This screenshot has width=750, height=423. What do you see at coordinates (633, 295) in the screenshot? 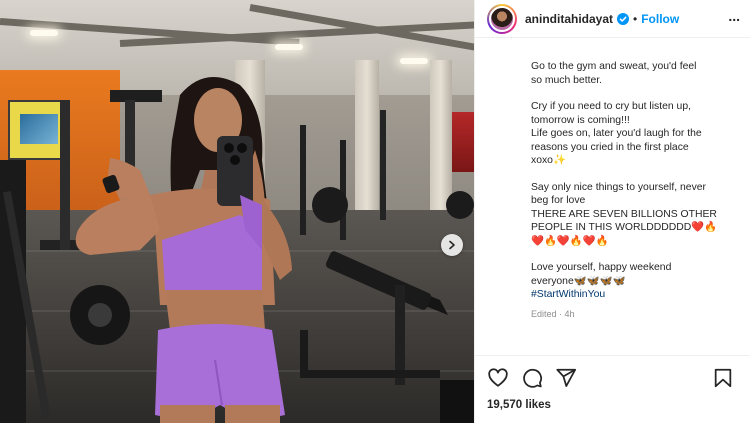
I see `hashtag-link: #StartWithinYou` at bounding box center [633, 295].